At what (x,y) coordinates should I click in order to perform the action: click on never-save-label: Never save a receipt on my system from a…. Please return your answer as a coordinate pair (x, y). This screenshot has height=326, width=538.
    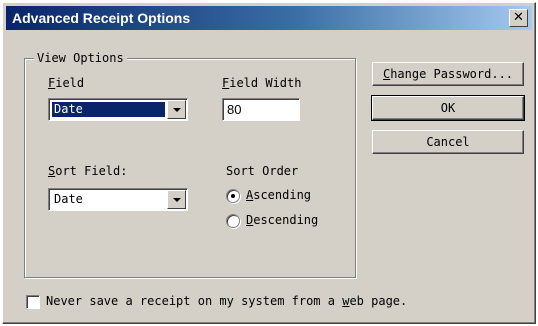
    Looking at the image, I should click on (226, 301).